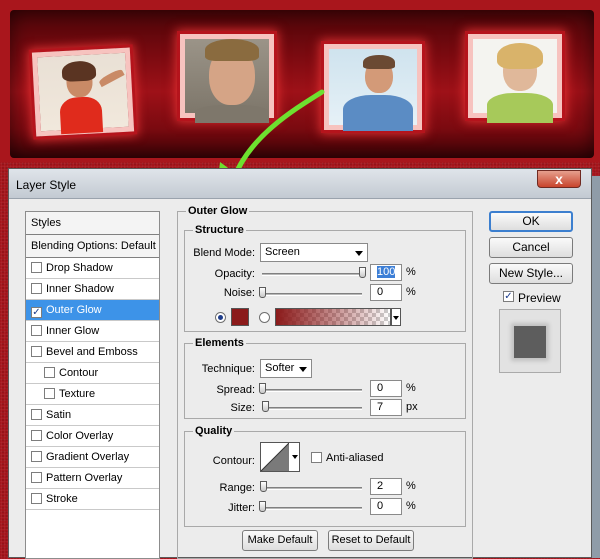 The height and width of the screenshot is (559, 600). I want to click on preview-swatch, so click(530, 342).